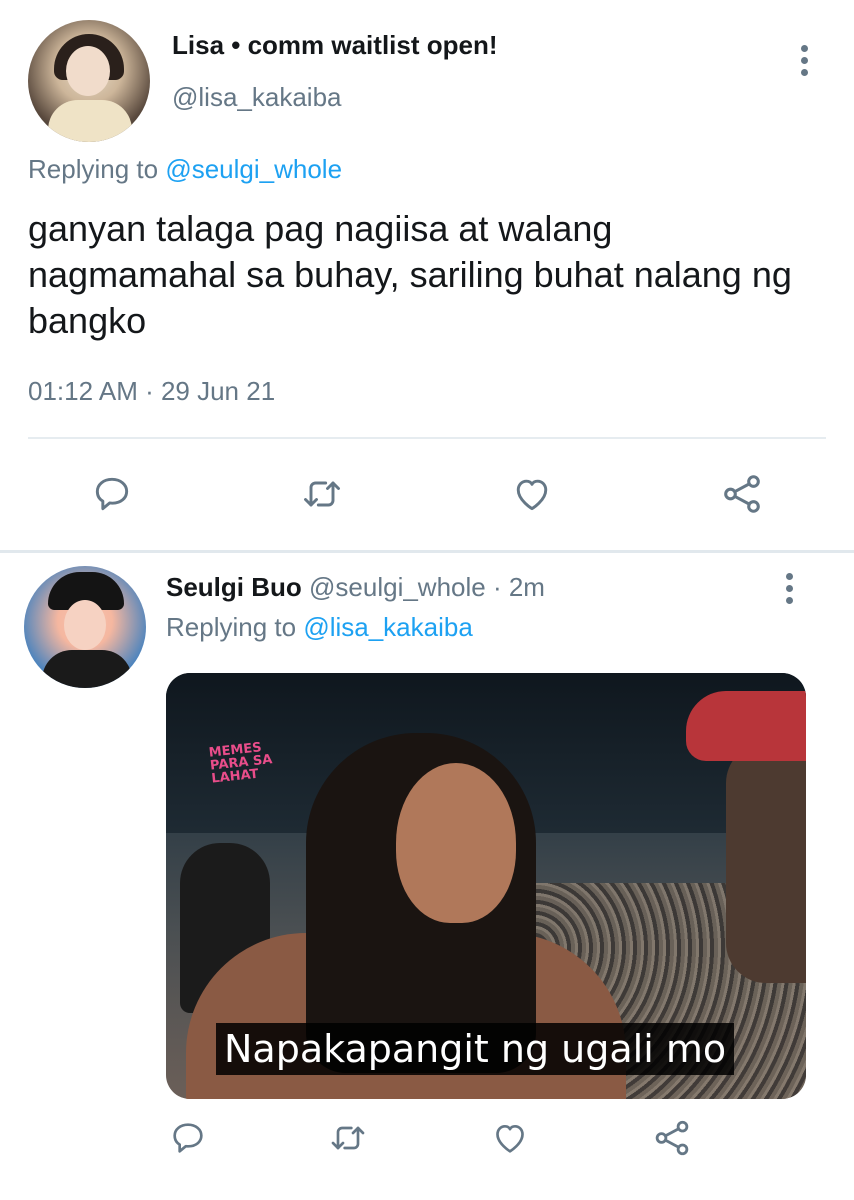 The image size is (854, 1200). I want to click on section-divider, so click(427, 551).